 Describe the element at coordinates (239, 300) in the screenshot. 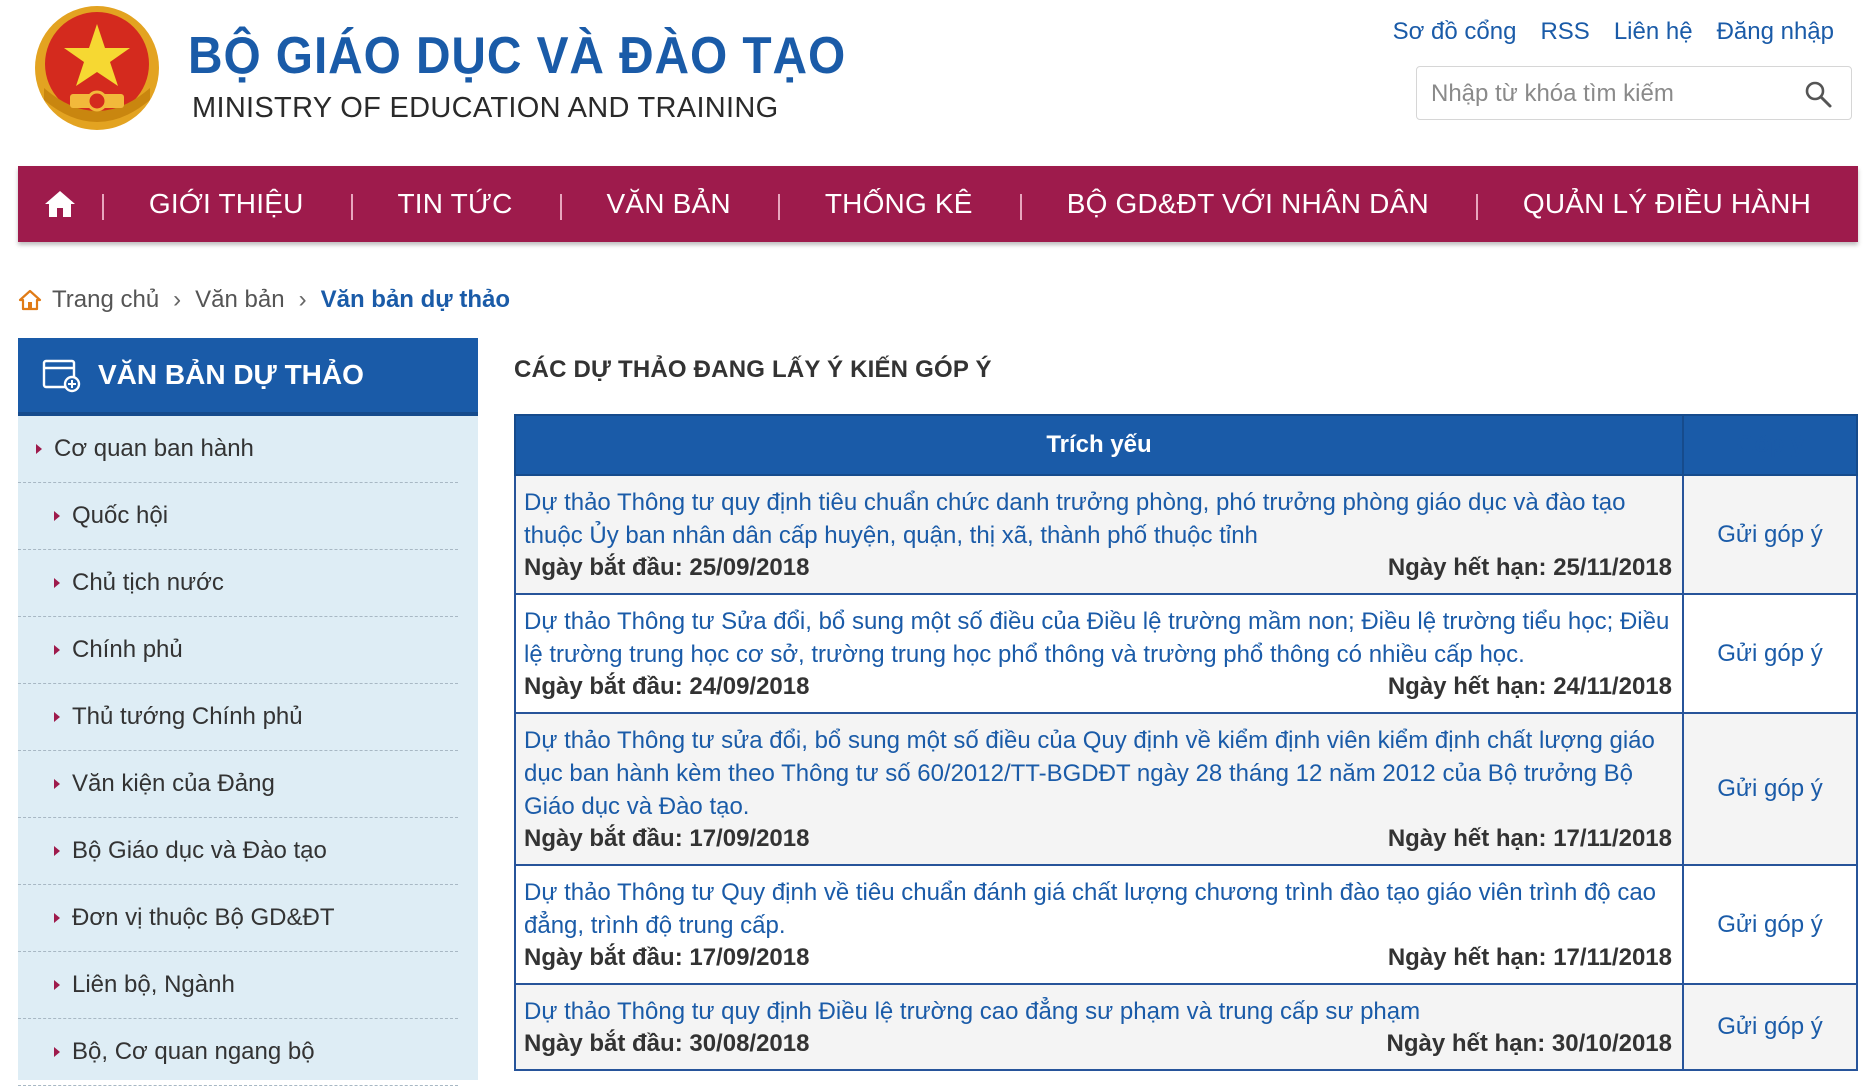

I see `breadcrumb-van-ban: Văn bản` at that location.